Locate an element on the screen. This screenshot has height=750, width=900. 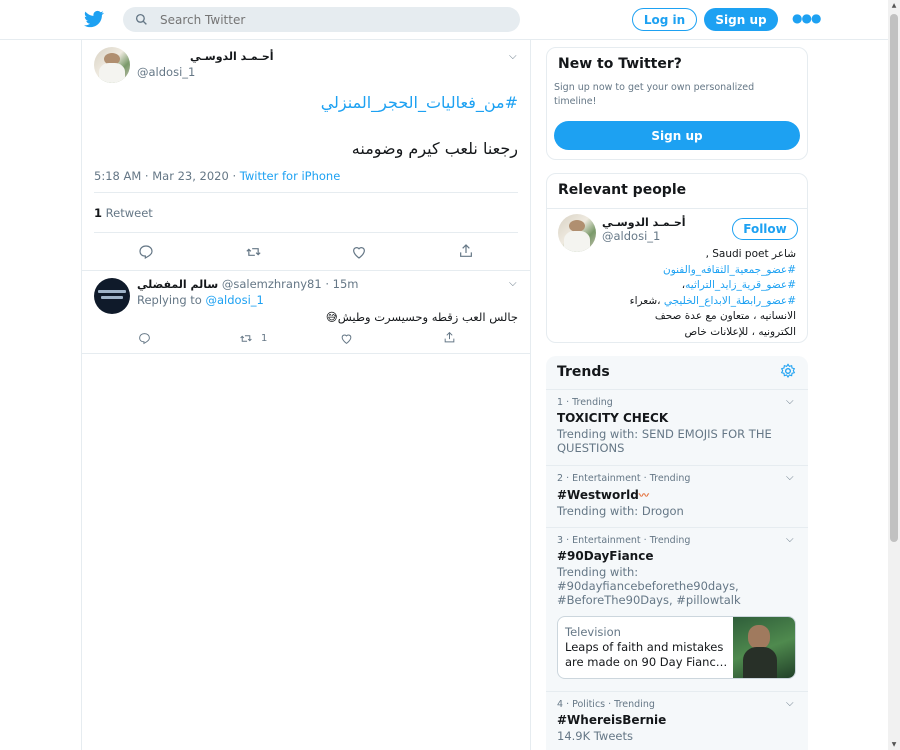
bio-line: الانسانيه ، متعاون مع عدة صحف is located at coordinates (725, 316).